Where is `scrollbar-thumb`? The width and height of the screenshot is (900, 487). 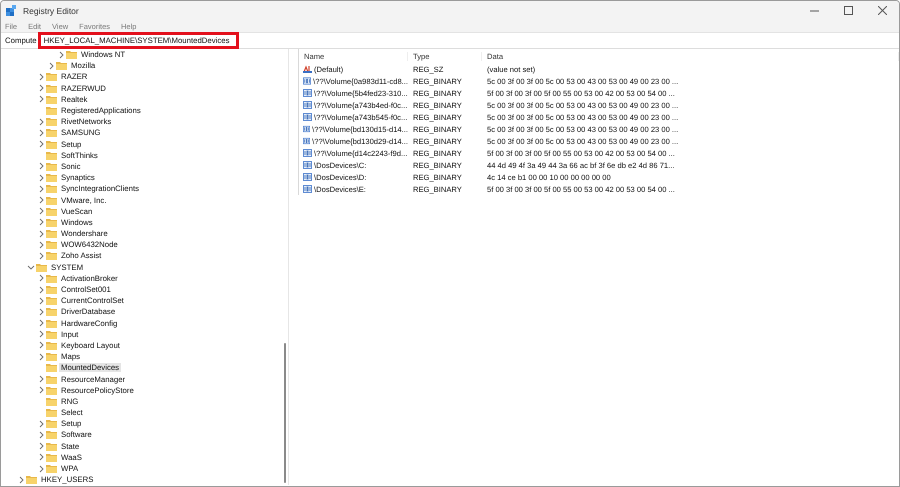 scrollbar-thumb is located at coordinates (285, 413).